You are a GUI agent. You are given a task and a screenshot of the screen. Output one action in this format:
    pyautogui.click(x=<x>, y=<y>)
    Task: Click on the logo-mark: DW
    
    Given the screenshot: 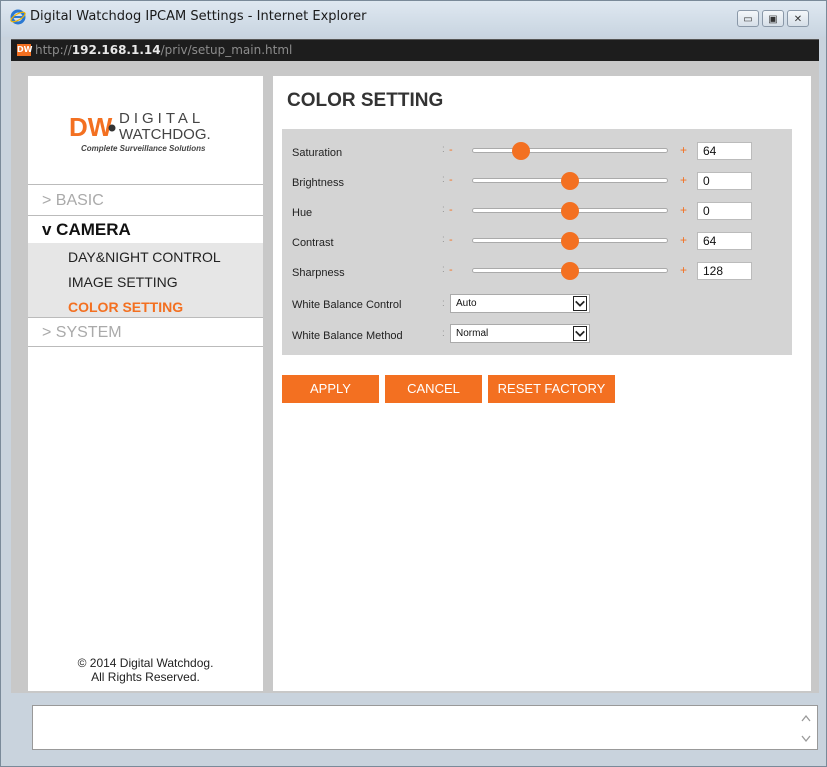 What is the action you would take?
    pyautogui.click(x=91, y=127)
    